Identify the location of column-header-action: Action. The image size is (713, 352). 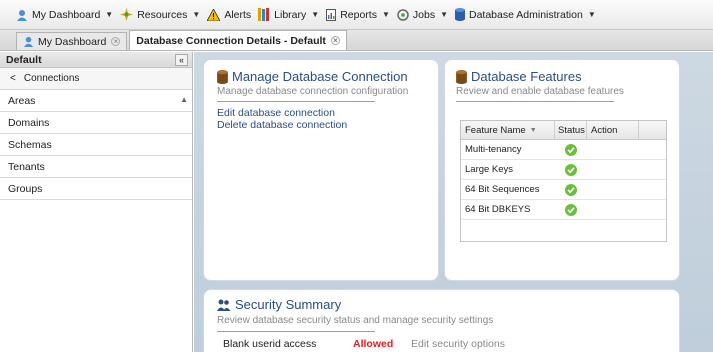
(613, 130).